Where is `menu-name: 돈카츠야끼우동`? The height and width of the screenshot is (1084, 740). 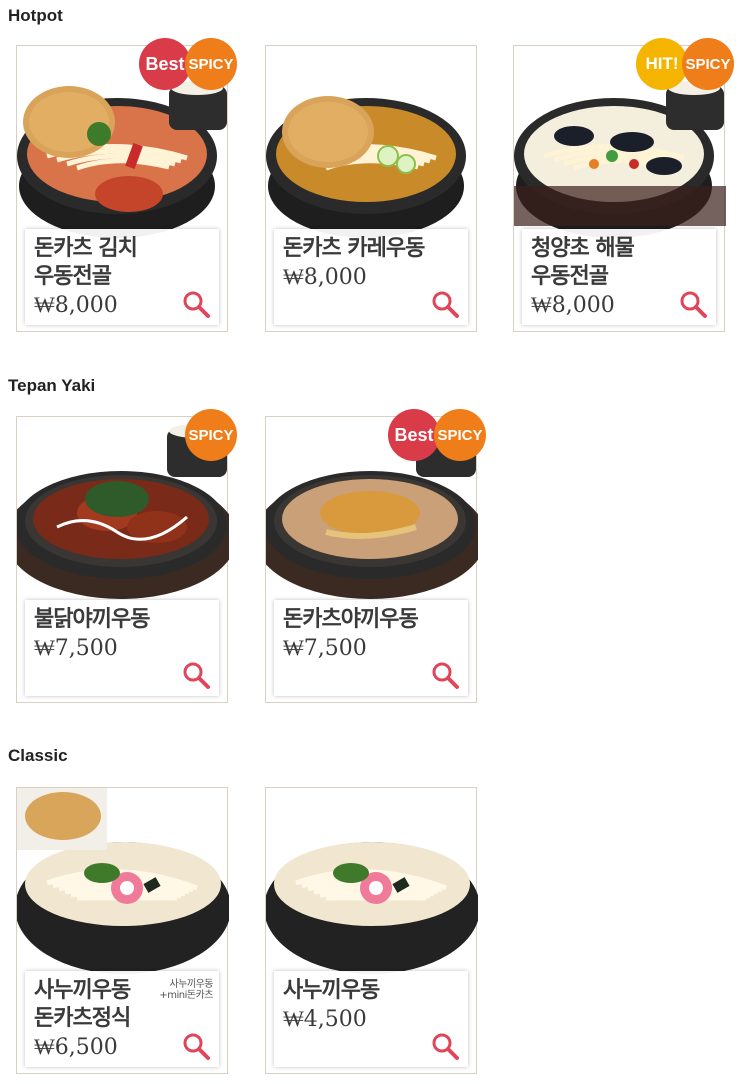 menu-name: 돈카츠야끼우동 is located at coordinates (351, 619).